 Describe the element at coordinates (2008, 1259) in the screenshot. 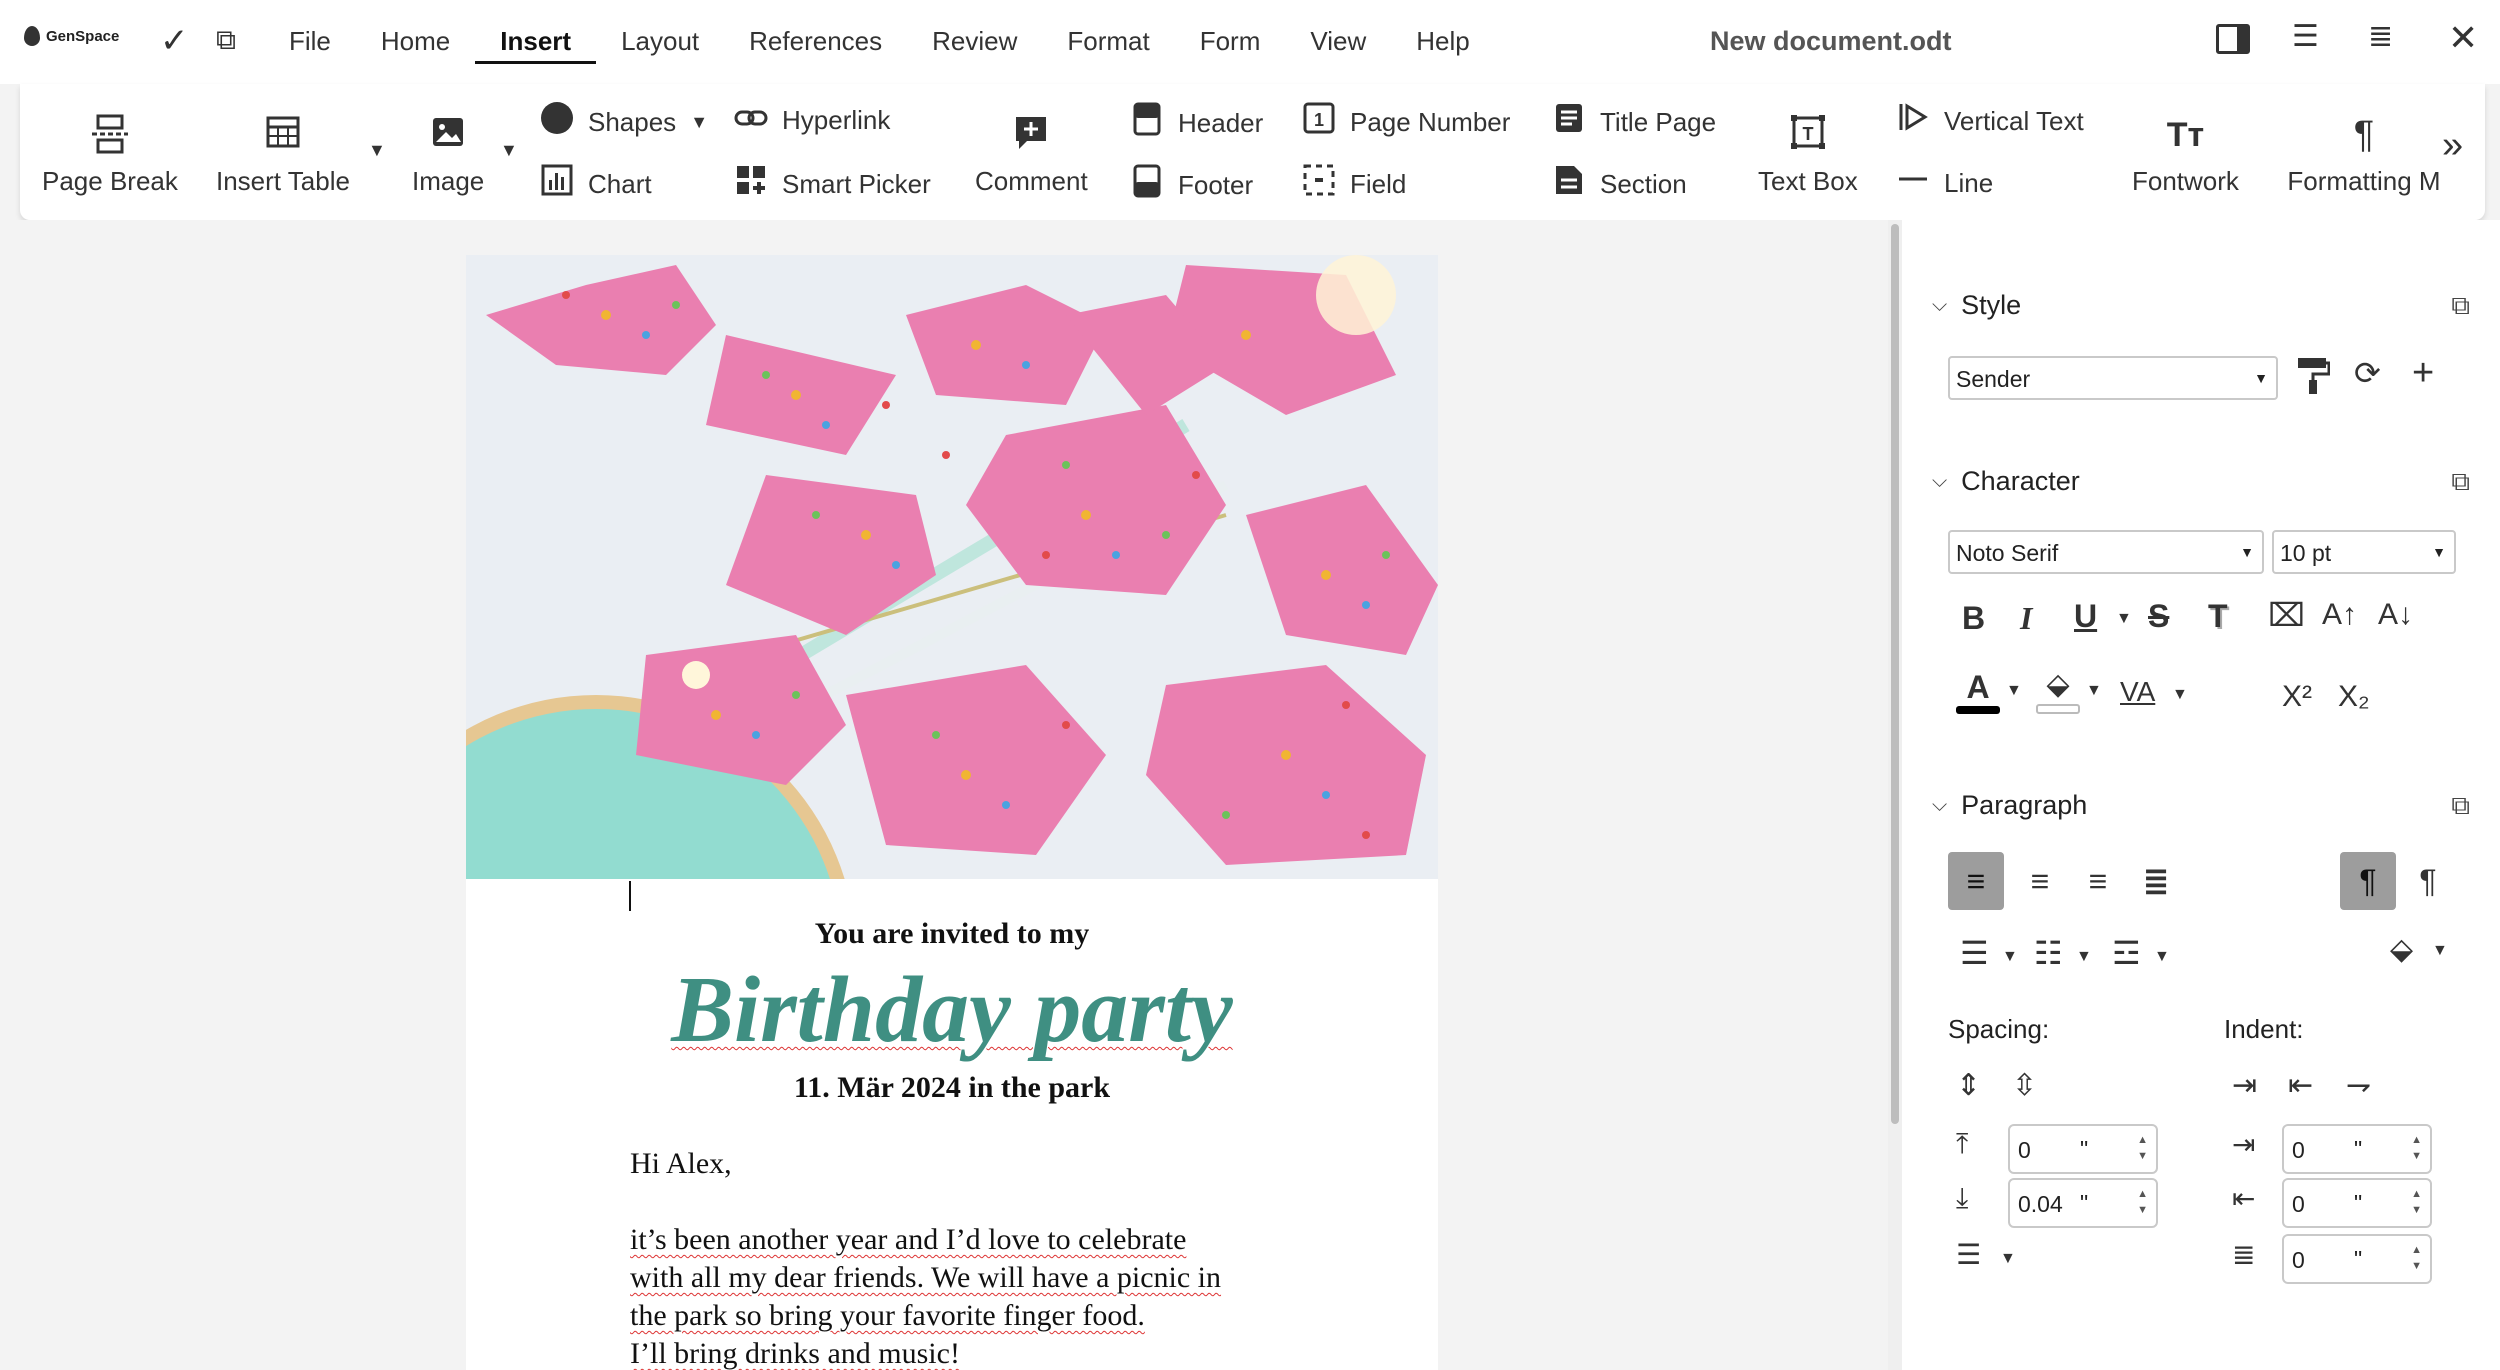

I see `line-spacing-dropdown-icon: ▼` at that location.